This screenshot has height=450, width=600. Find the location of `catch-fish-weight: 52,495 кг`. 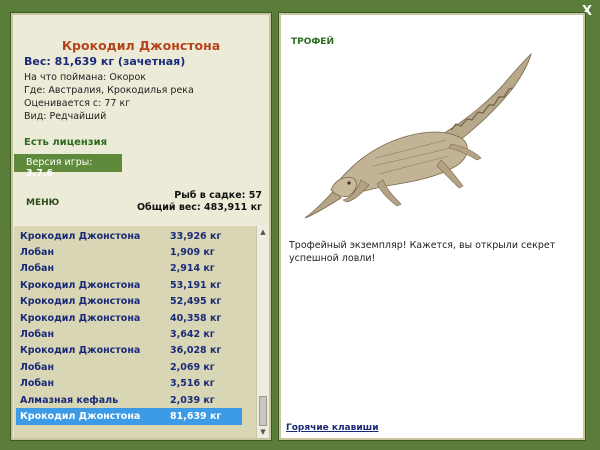

catch-fish-weight: 52,495 кг is located at coordinates (196, 302).